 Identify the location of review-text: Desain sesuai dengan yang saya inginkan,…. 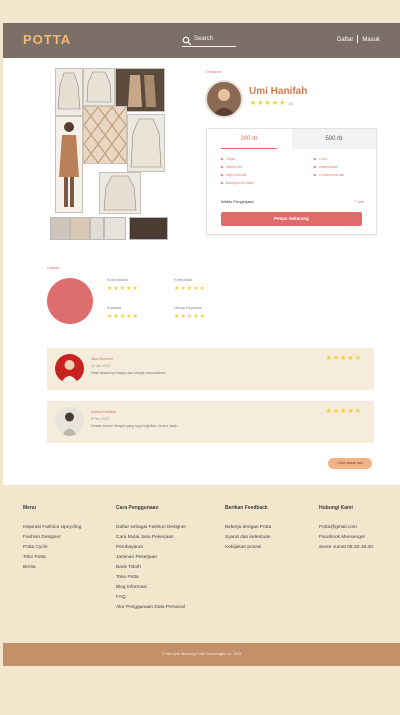
(134, 426).